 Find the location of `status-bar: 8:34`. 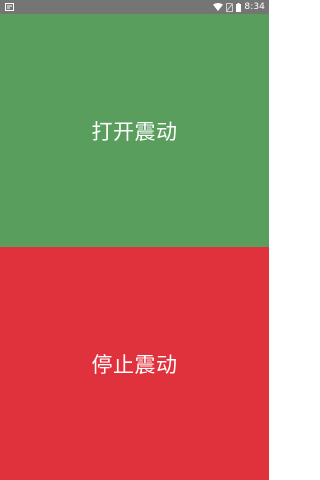

status-bar: 8:34 is located at coordinates (134, 7).